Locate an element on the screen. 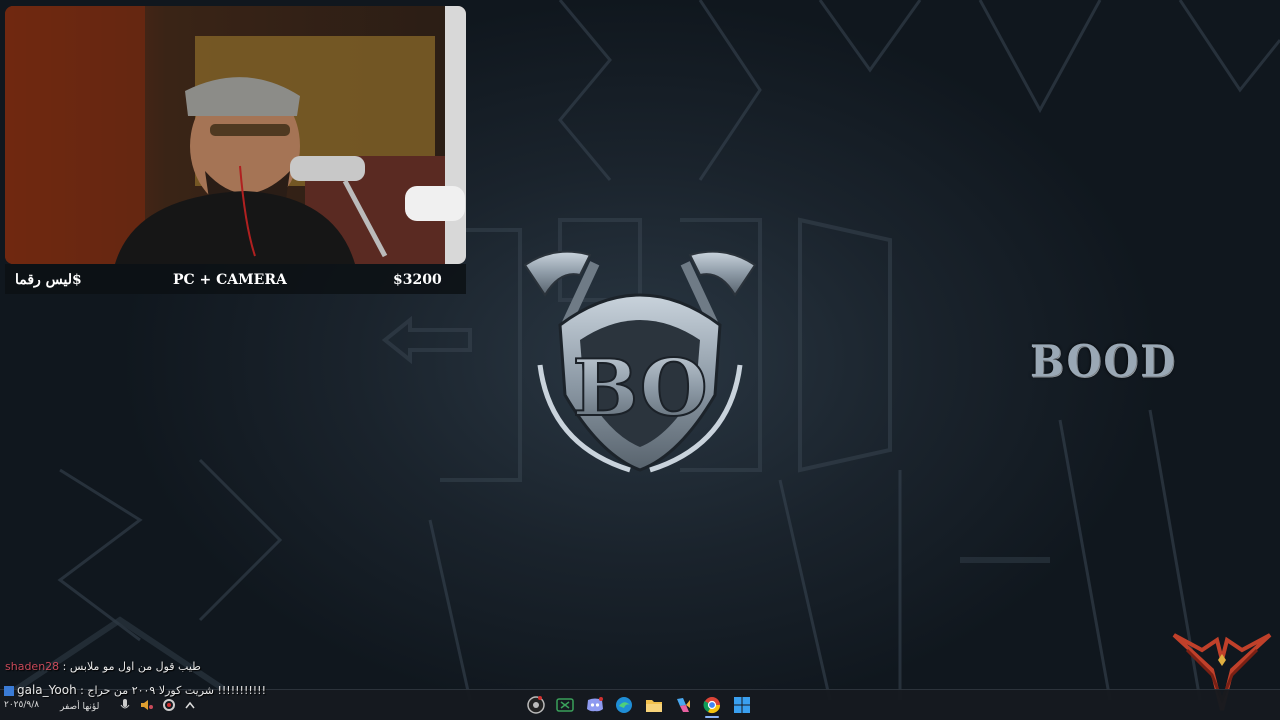 The image size is (1280, 720). recording-icon is located at coordinates (169, 705).